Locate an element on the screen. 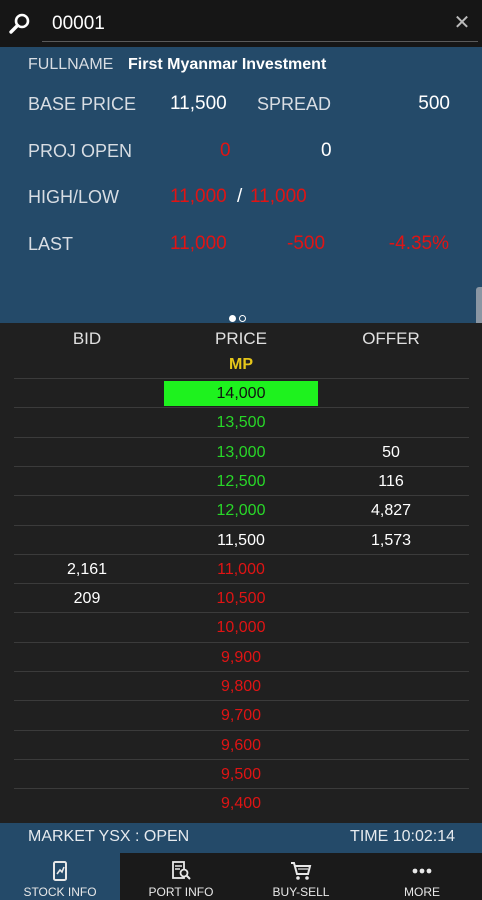  order-book-row: 9,600 is located at coordinates (241, 744).